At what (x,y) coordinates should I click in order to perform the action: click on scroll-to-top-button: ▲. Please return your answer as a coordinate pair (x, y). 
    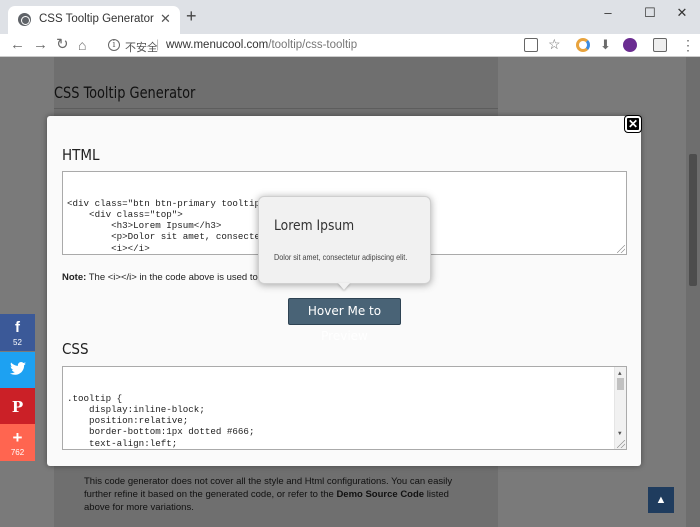
    Looking at the image, I should click on (661, 500).